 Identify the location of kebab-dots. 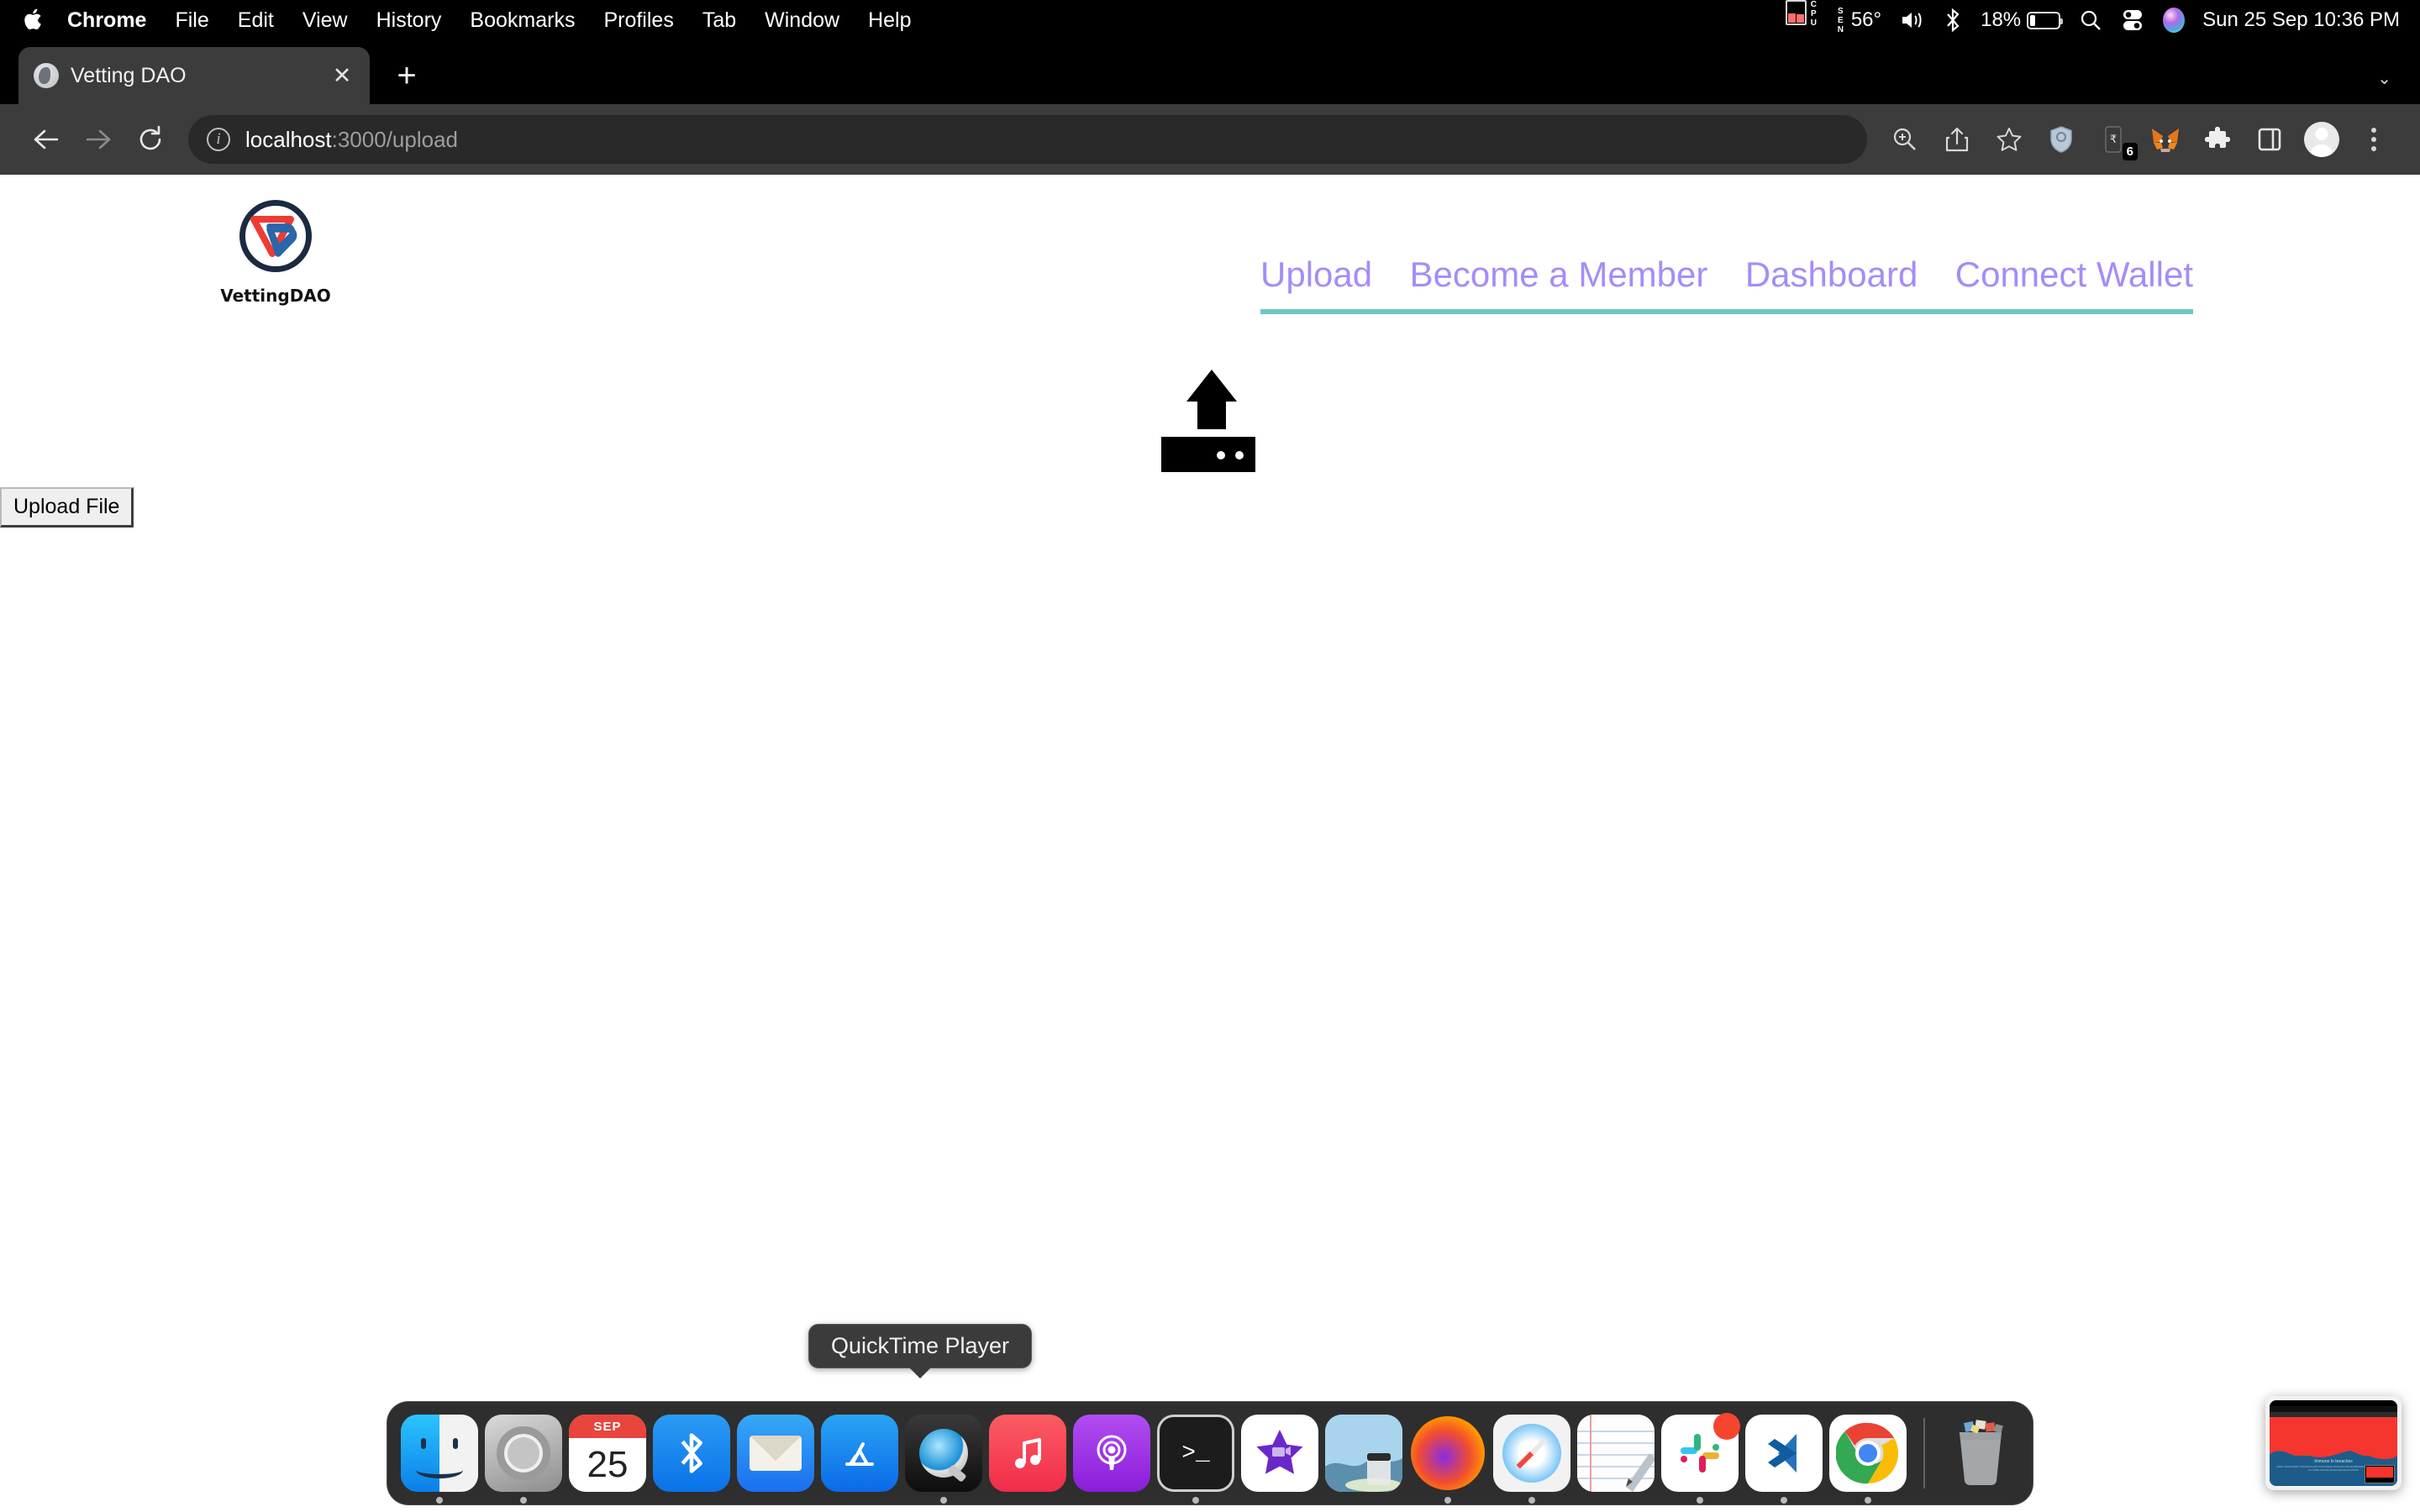
(2373, 139).